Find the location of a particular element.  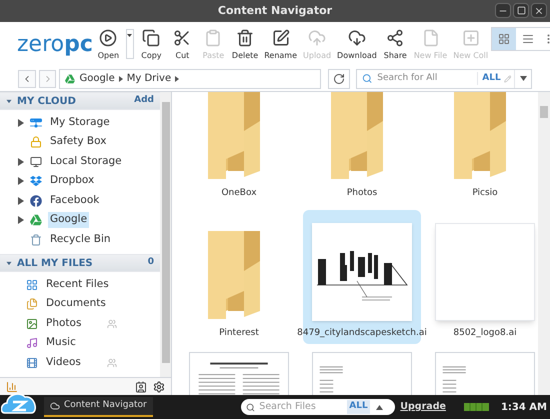

breadcrumb-bar: Google My Drive is located at coordinates (190, 78).